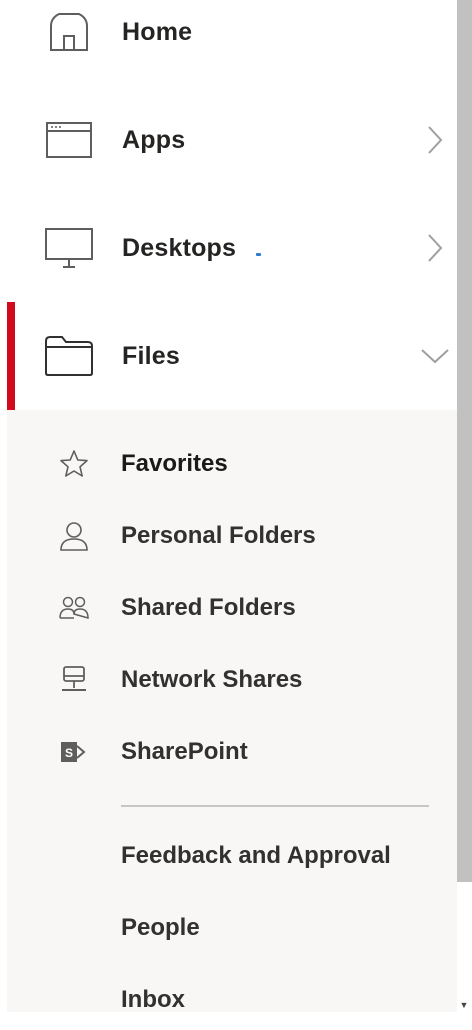  What do you see at coordinates (69, 248) in the screenshot?
I see `monitor-icon` at bounding box center [69, 248].